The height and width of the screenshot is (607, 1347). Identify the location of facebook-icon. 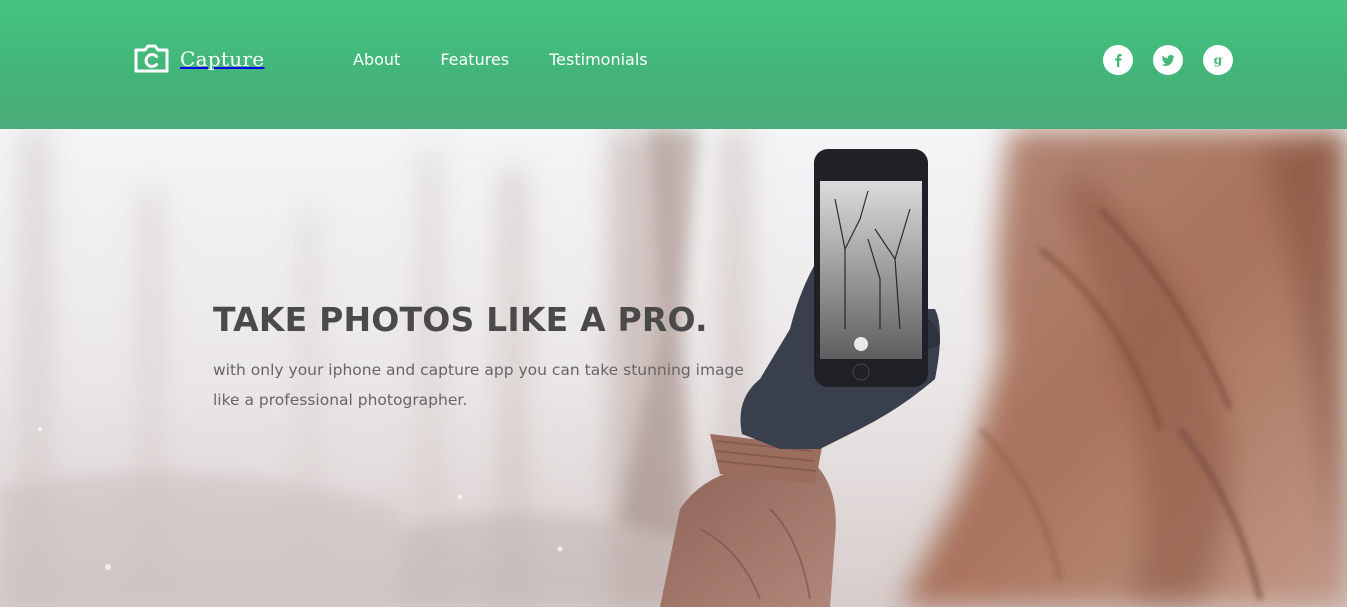
(1118, 60).